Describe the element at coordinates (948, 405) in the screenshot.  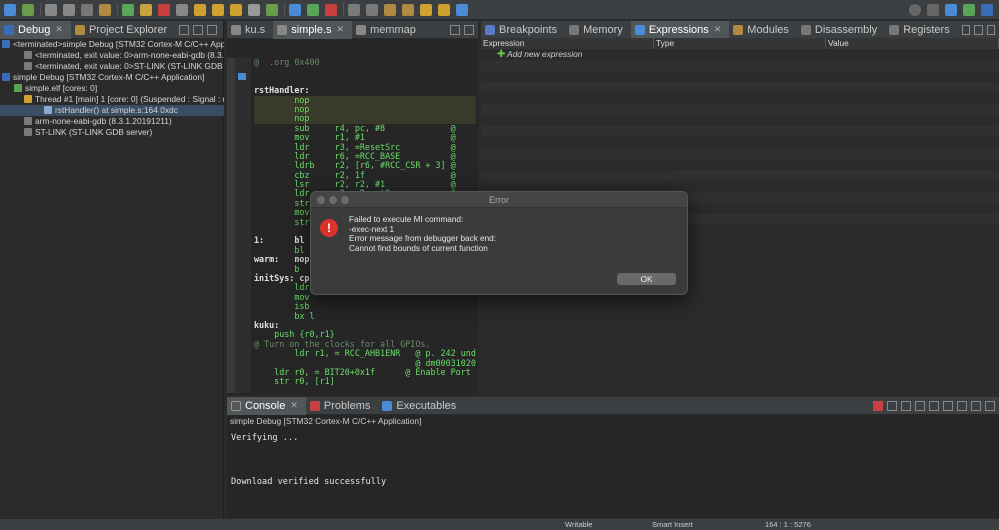
I see `display-console-icon` at that location.